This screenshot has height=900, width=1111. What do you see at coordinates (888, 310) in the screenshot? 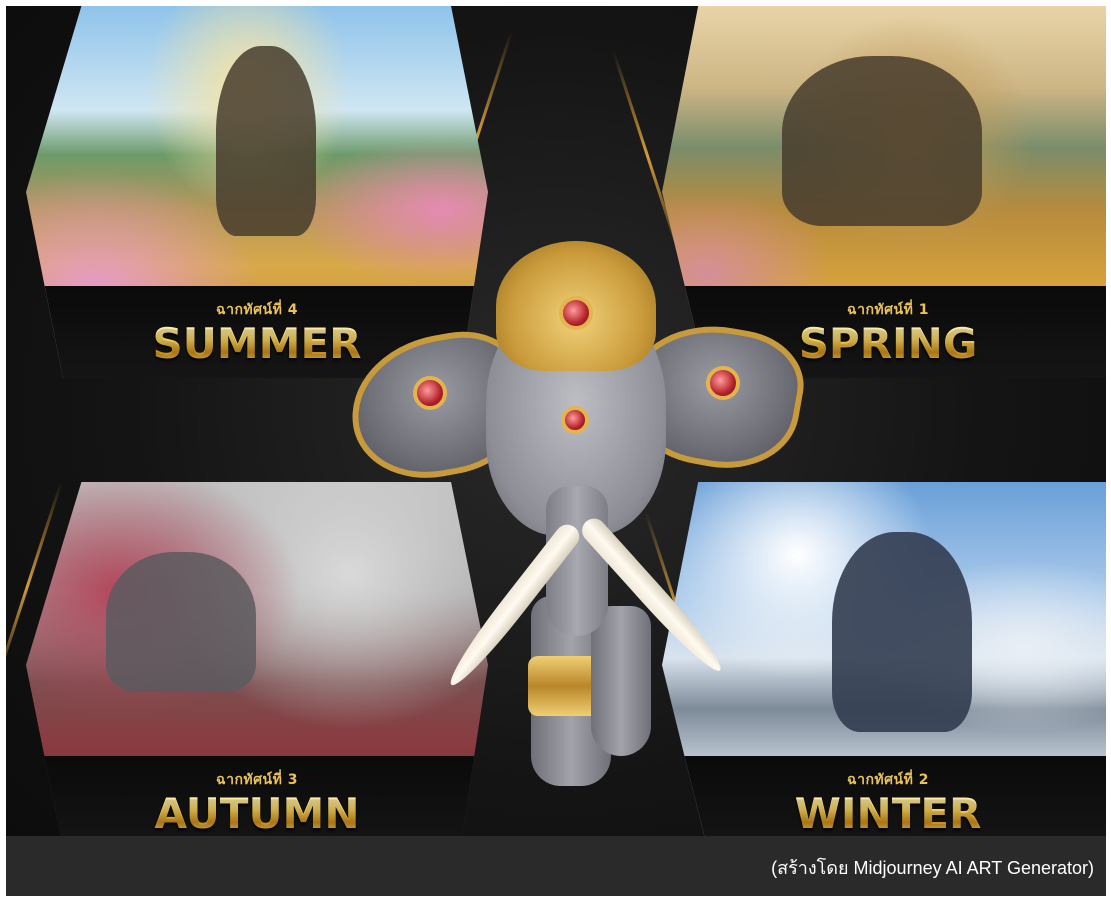
I see `spring-subtitle: ฉากทัศน์ที่ 1` at bounding box center [888, 310].